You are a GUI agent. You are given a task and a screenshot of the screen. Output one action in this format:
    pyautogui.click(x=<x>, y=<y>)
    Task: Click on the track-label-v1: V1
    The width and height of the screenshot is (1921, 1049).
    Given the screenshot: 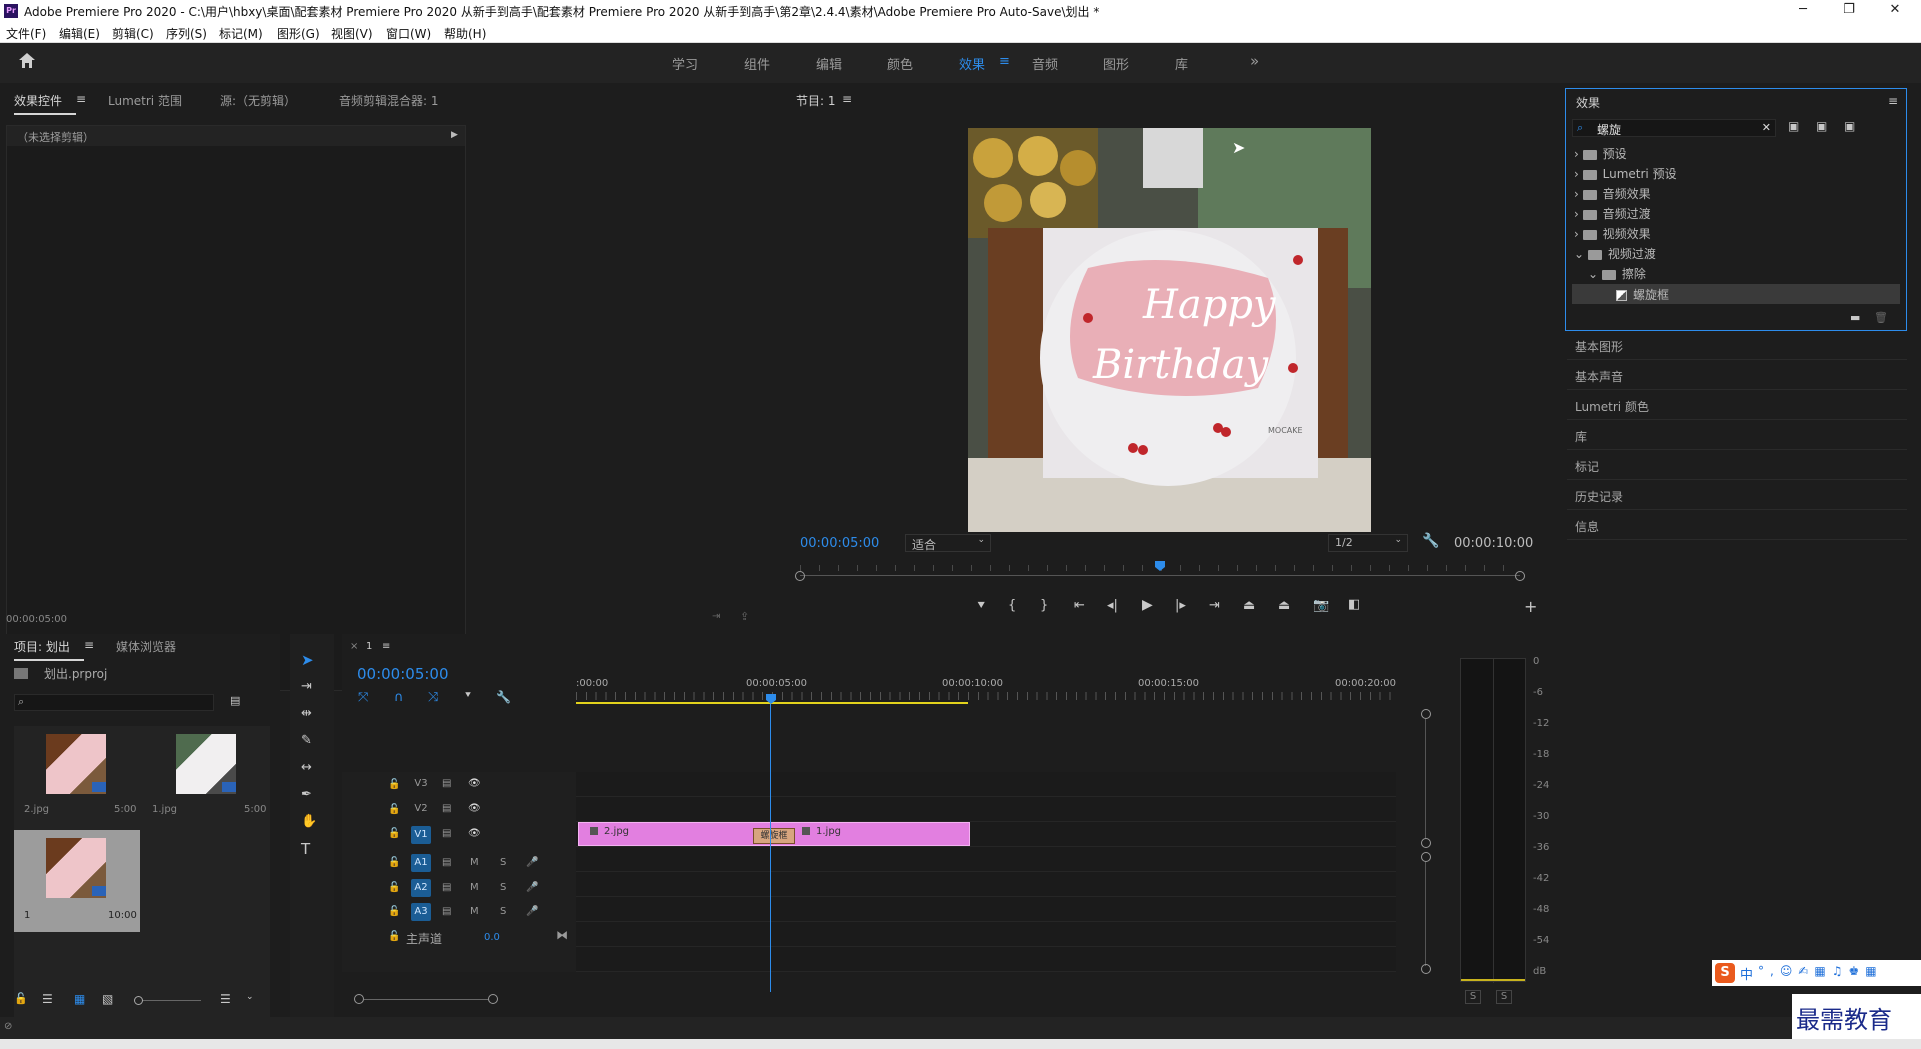 What is the action you would take?
    pyautogui.click(x=421, y=835)
    